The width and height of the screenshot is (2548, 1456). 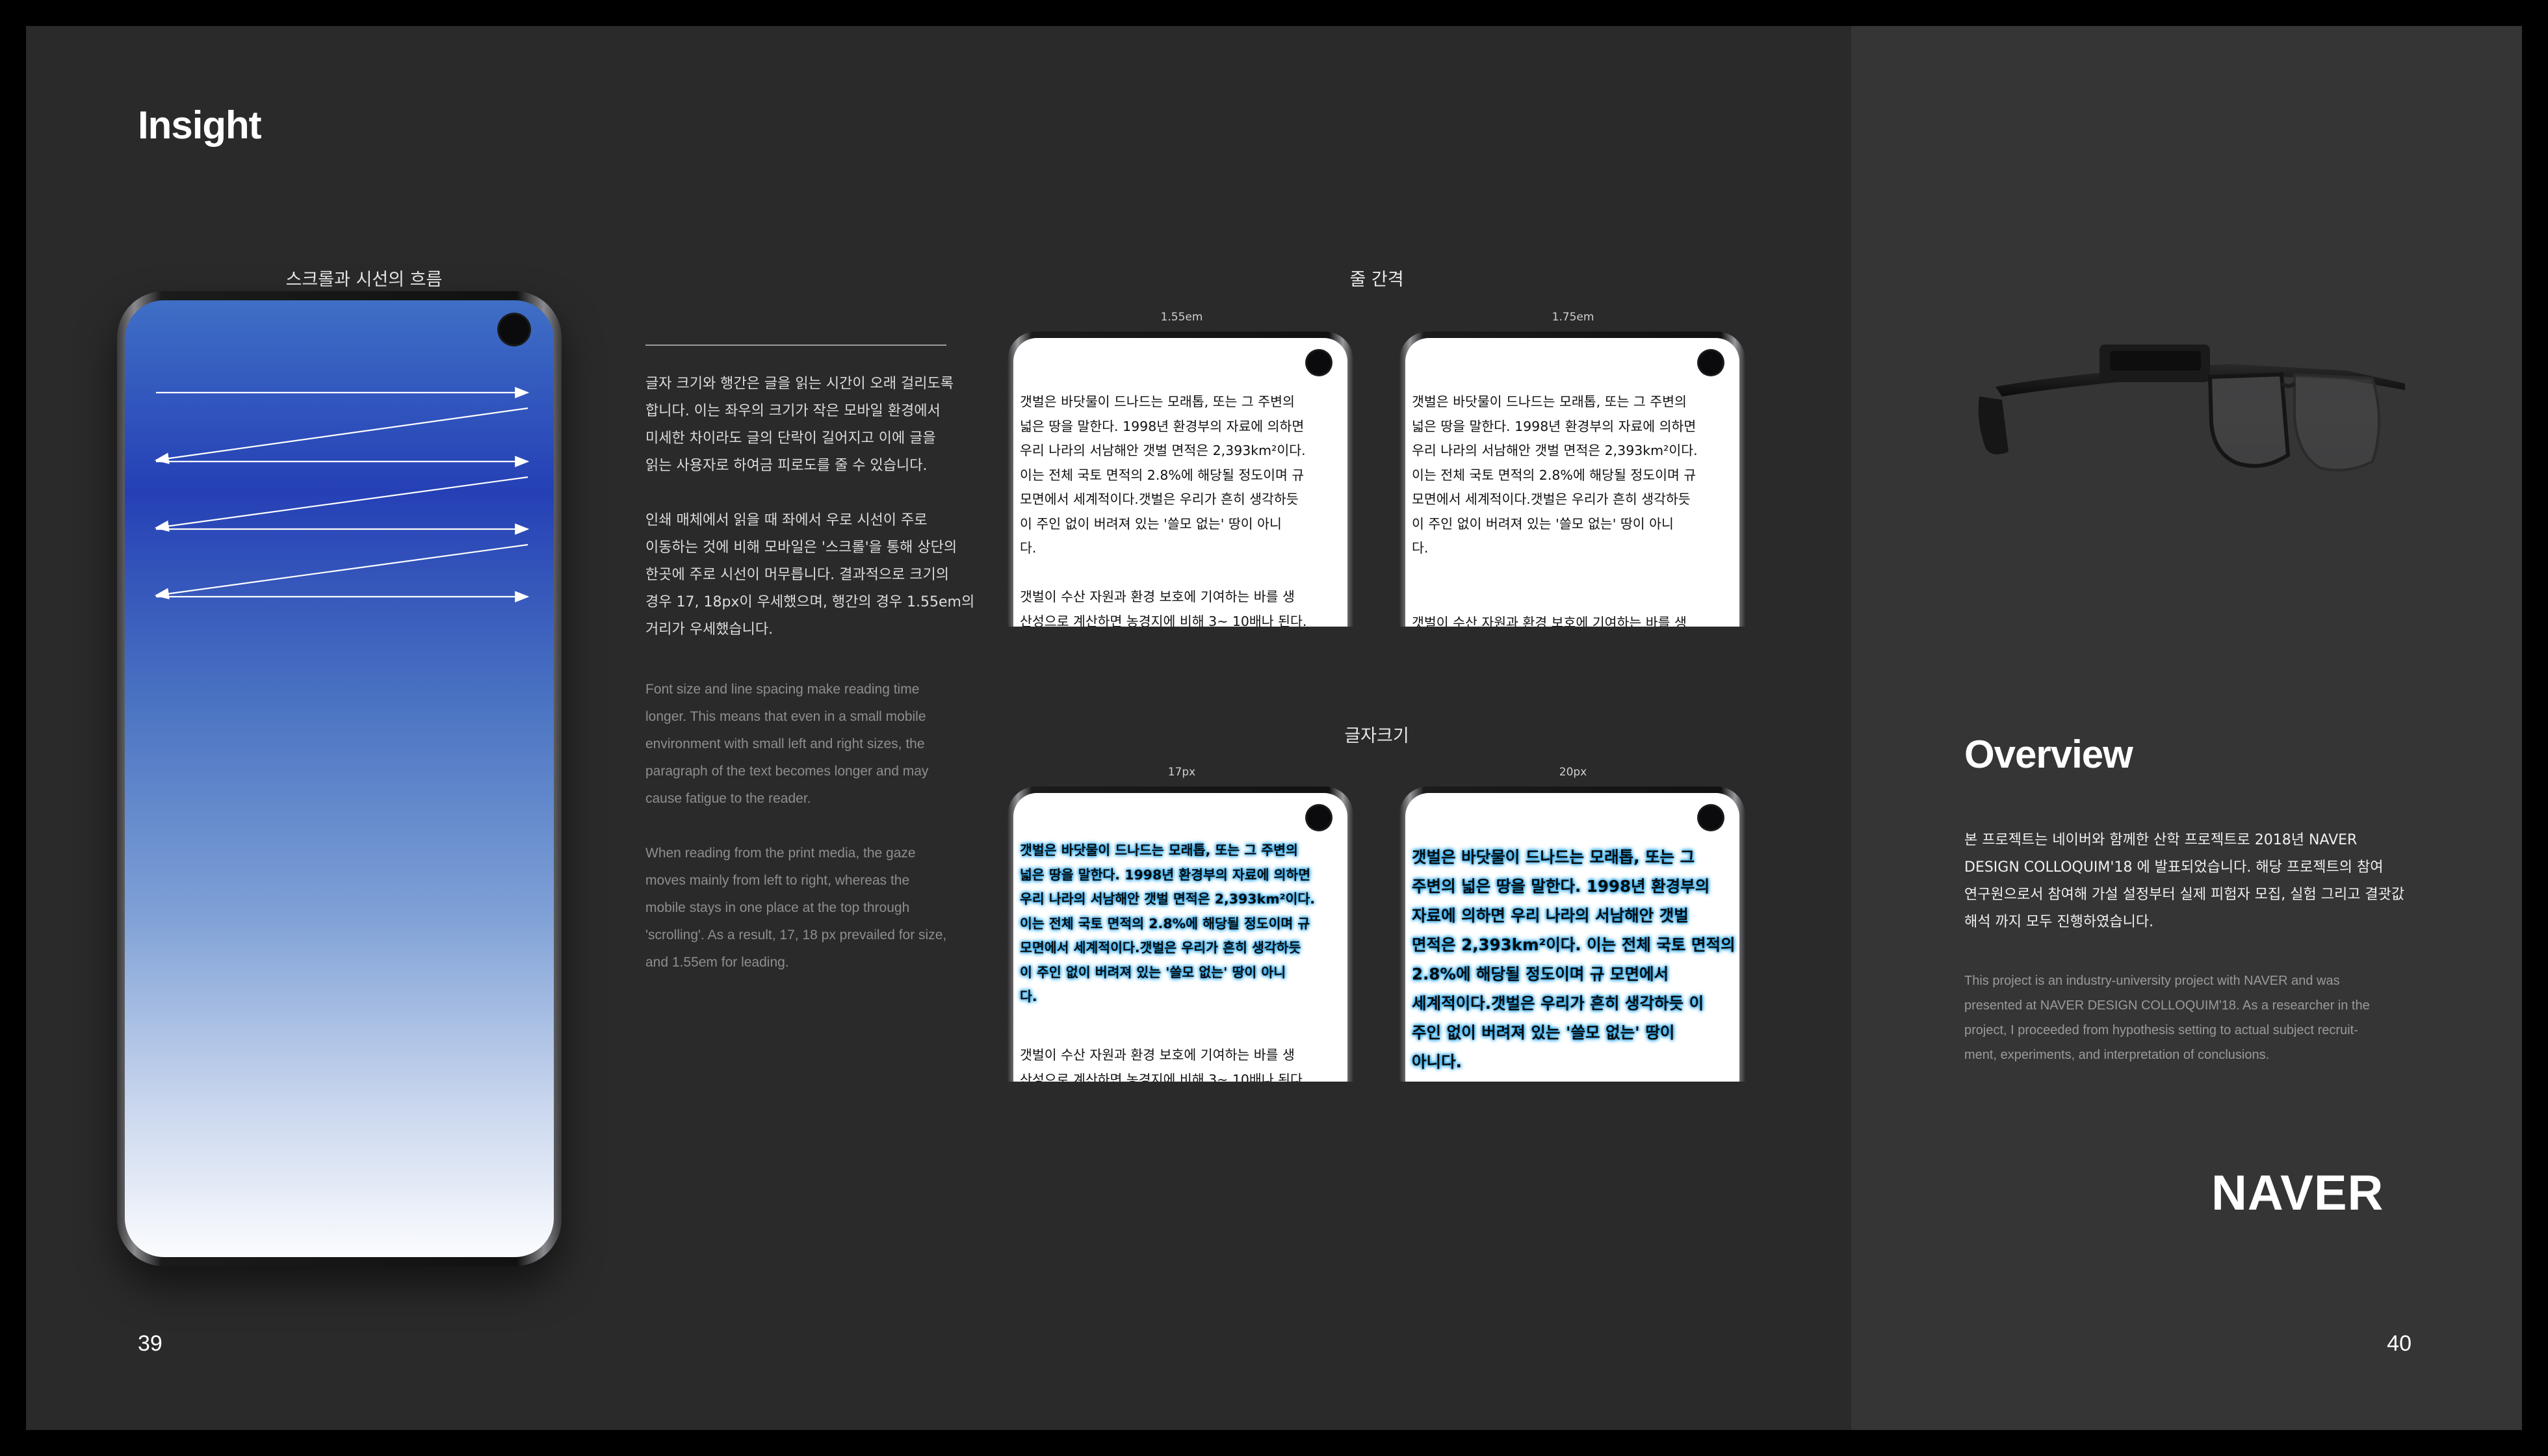 What do you see at coordinates (2192, 408) in the screenshot?
I see `eye-tracking-glasses` at bounding box center [2192, 408].